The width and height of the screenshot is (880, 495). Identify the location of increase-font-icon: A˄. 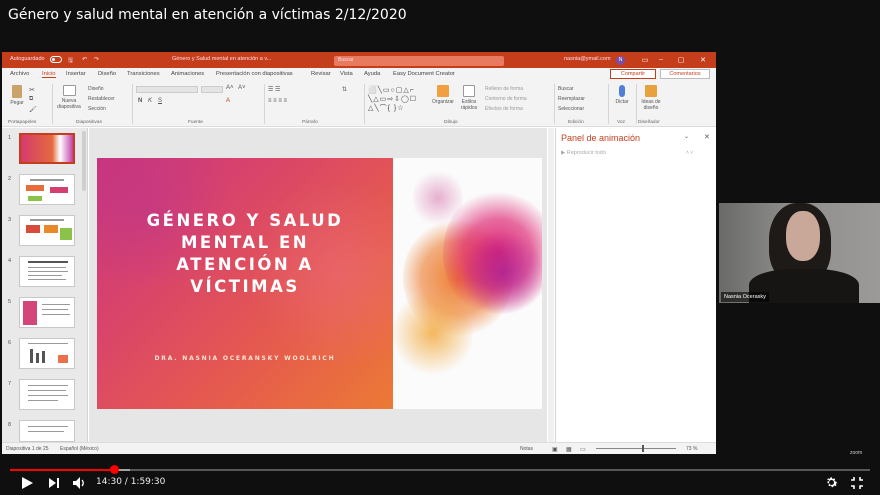
(230, 88).